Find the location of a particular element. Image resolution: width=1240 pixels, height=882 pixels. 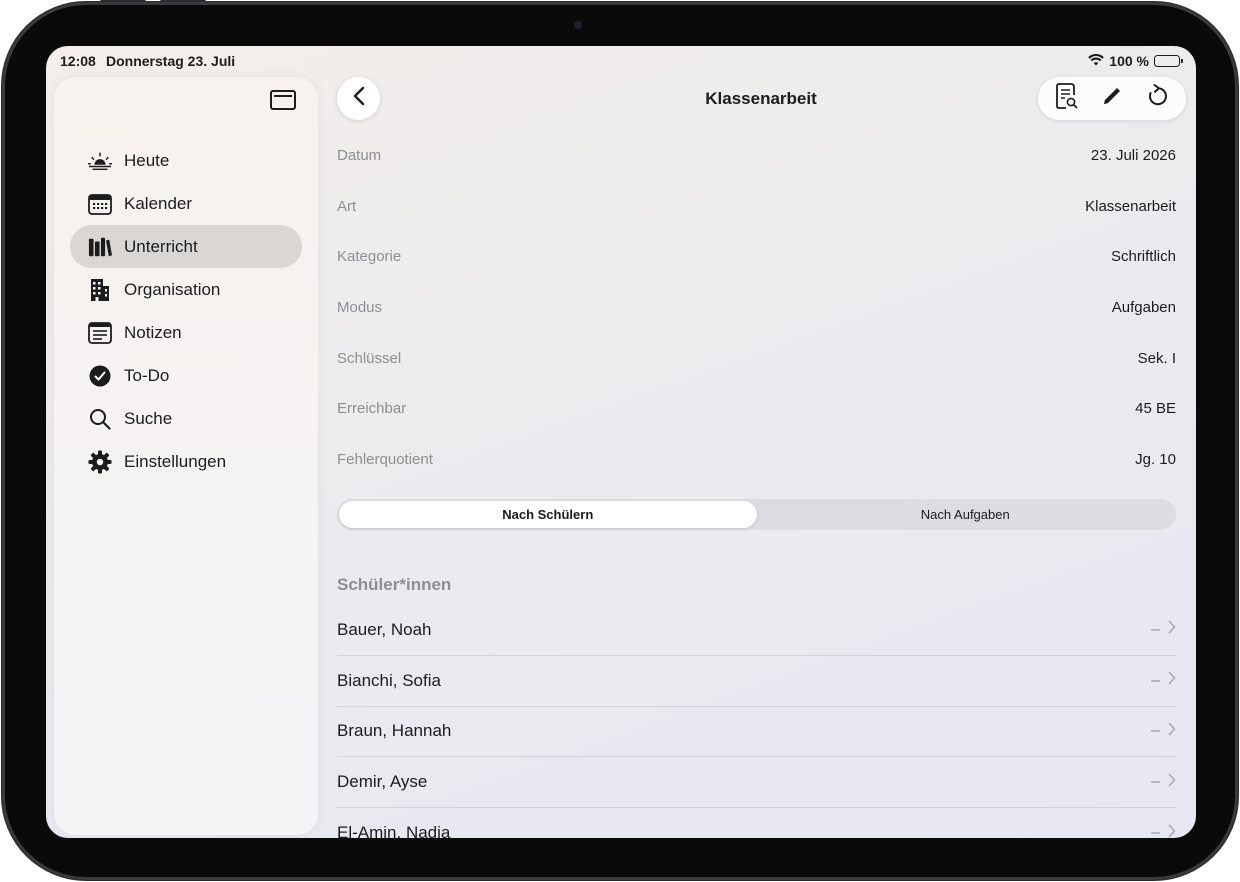

detail-key: Art is located at coordinates (347, 206).